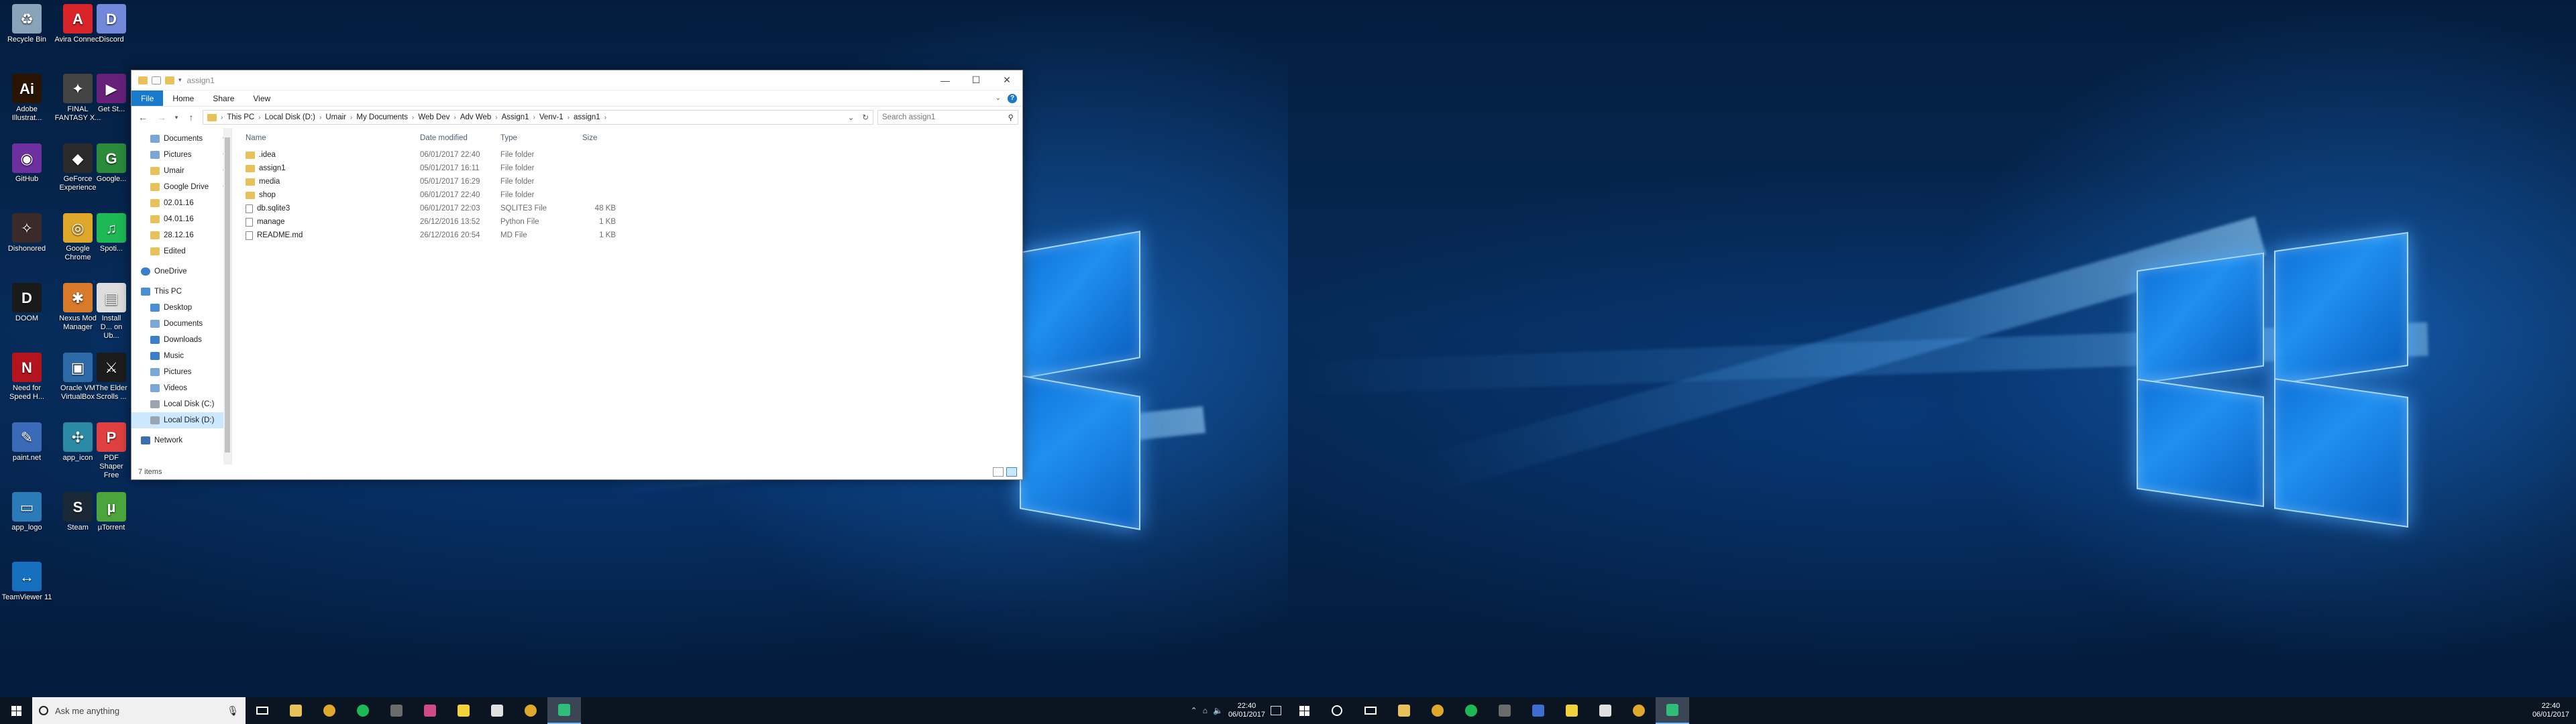 Image resolution: width=2576 pixels, height=724 pixels. What do you see at coordinates (1194, 710) in the screenshot?
I see `show-hidden-icons-icon: ⌃` at bounding box center [1194, 710].